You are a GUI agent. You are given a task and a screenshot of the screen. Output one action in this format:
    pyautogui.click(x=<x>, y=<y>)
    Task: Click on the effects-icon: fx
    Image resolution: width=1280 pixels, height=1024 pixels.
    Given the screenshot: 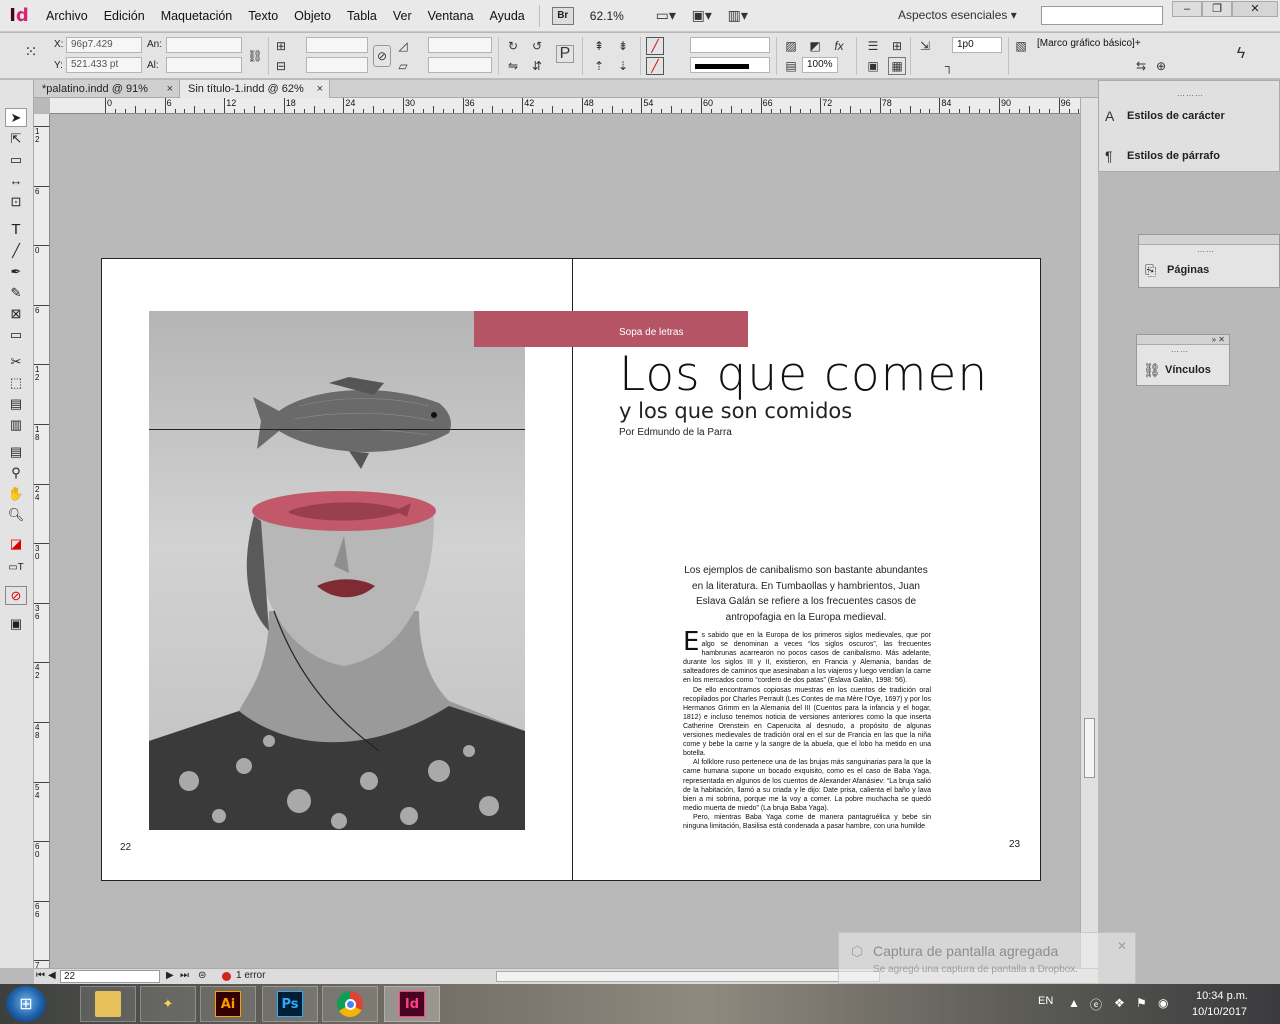 What is the action you would take?
    pyautogui.click(x=839, y=46)
    